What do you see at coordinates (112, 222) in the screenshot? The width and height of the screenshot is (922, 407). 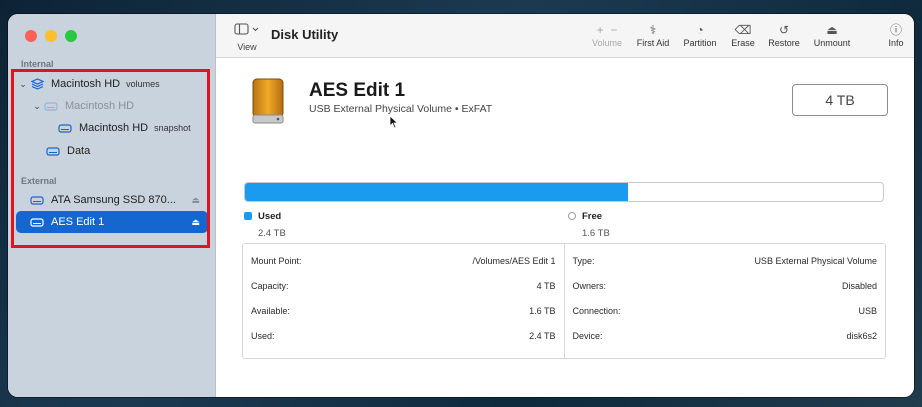 I see `sidebar-item-aes-edit-1: AES Edit 1 ⏏` at bounding box center [112, 222].